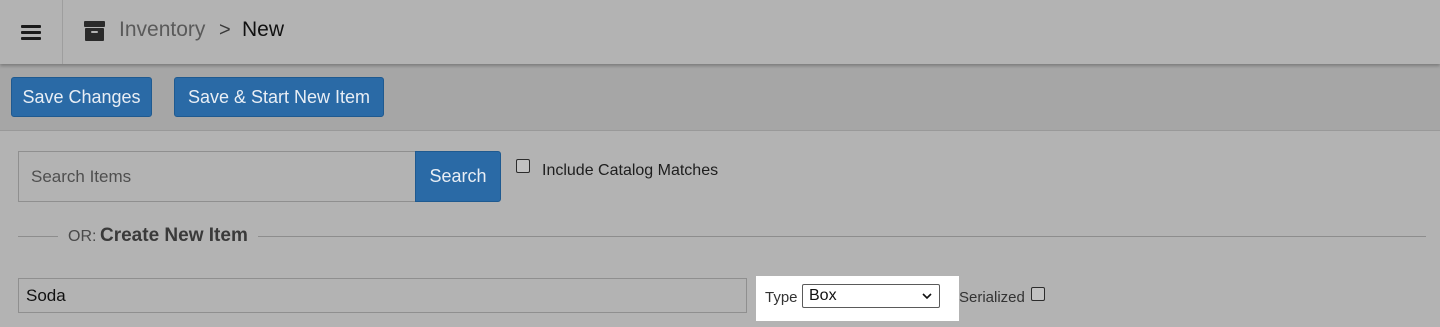 This screenshot has width=1440, height=327. I want to click on serialized-checkbox, so click(1038, 294).